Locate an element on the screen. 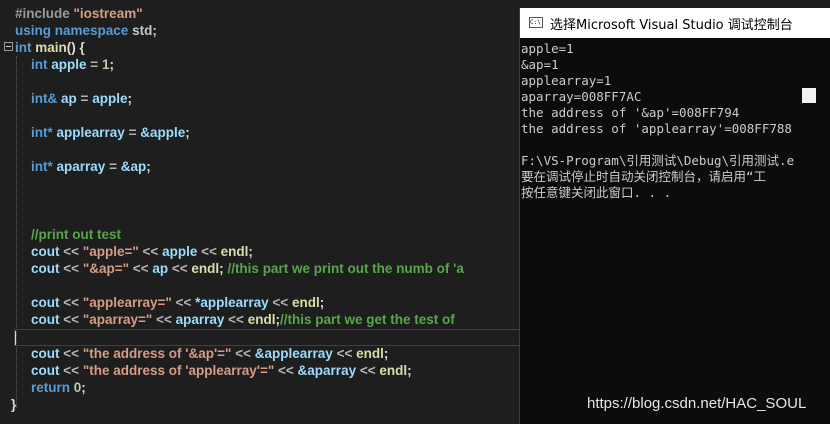 Image resolution: width=830 pixels, height=424 pixels. console-output-line: 要在调试停止时自动关闭控制台，请启用“工 is located at coordinates (644, 176).